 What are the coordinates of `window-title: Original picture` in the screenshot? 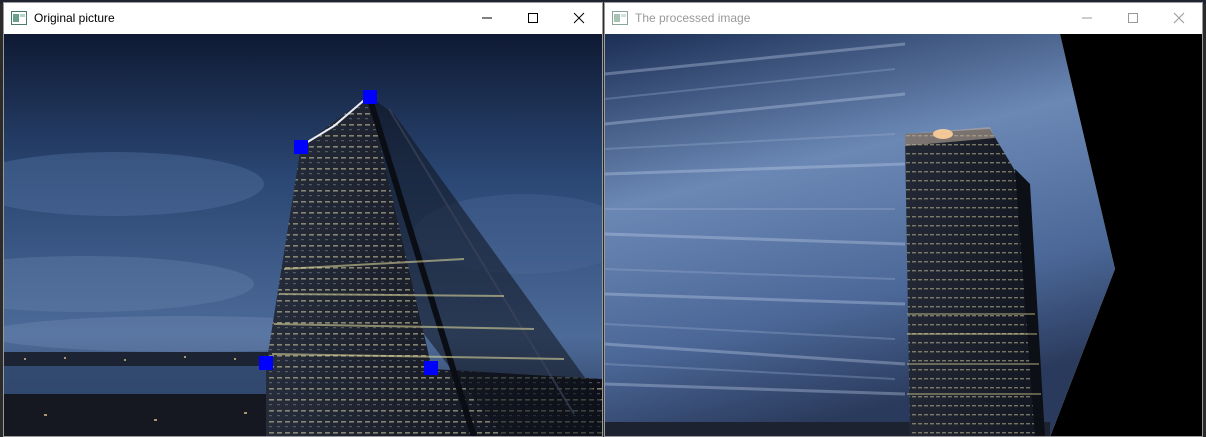 It's located at (74, 18).